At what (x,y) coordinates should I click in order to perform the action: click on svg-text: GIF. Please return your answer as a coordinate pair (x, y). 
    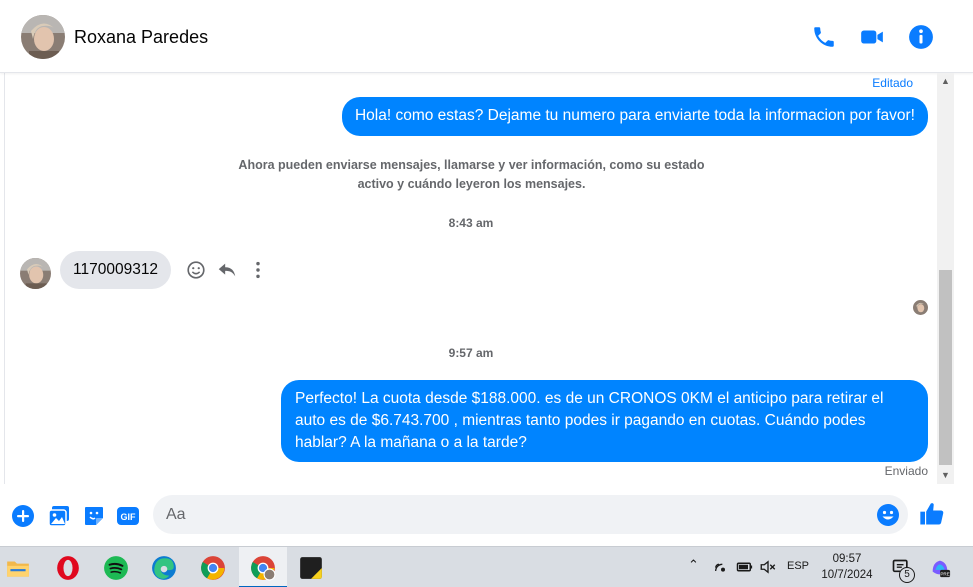
    Looking at the image, I should click on (129, 517).